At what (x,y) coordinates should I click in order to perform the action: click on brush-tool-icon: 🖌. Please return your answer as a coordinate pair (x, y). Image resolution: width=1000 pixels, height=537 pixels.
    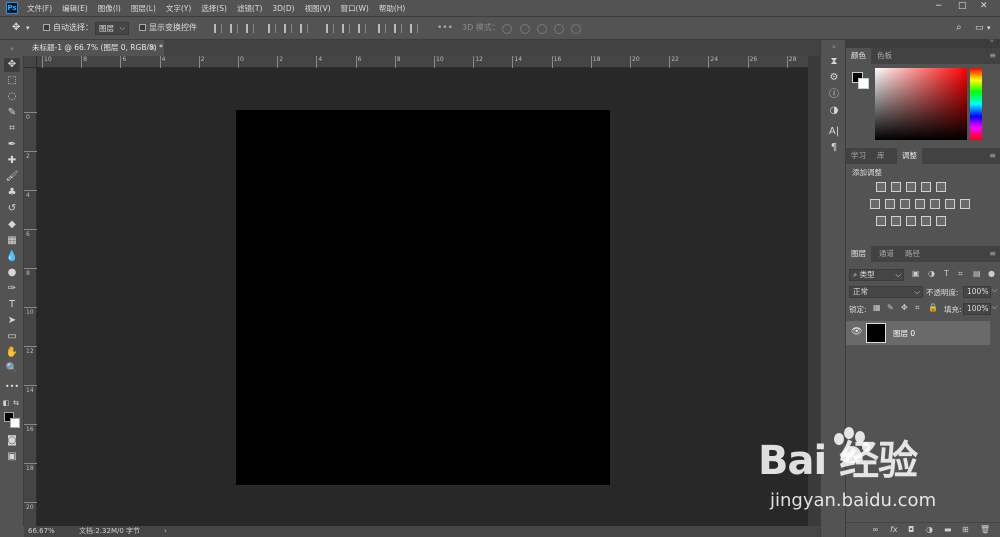
    Looking at the image, I should click on (12, 177).